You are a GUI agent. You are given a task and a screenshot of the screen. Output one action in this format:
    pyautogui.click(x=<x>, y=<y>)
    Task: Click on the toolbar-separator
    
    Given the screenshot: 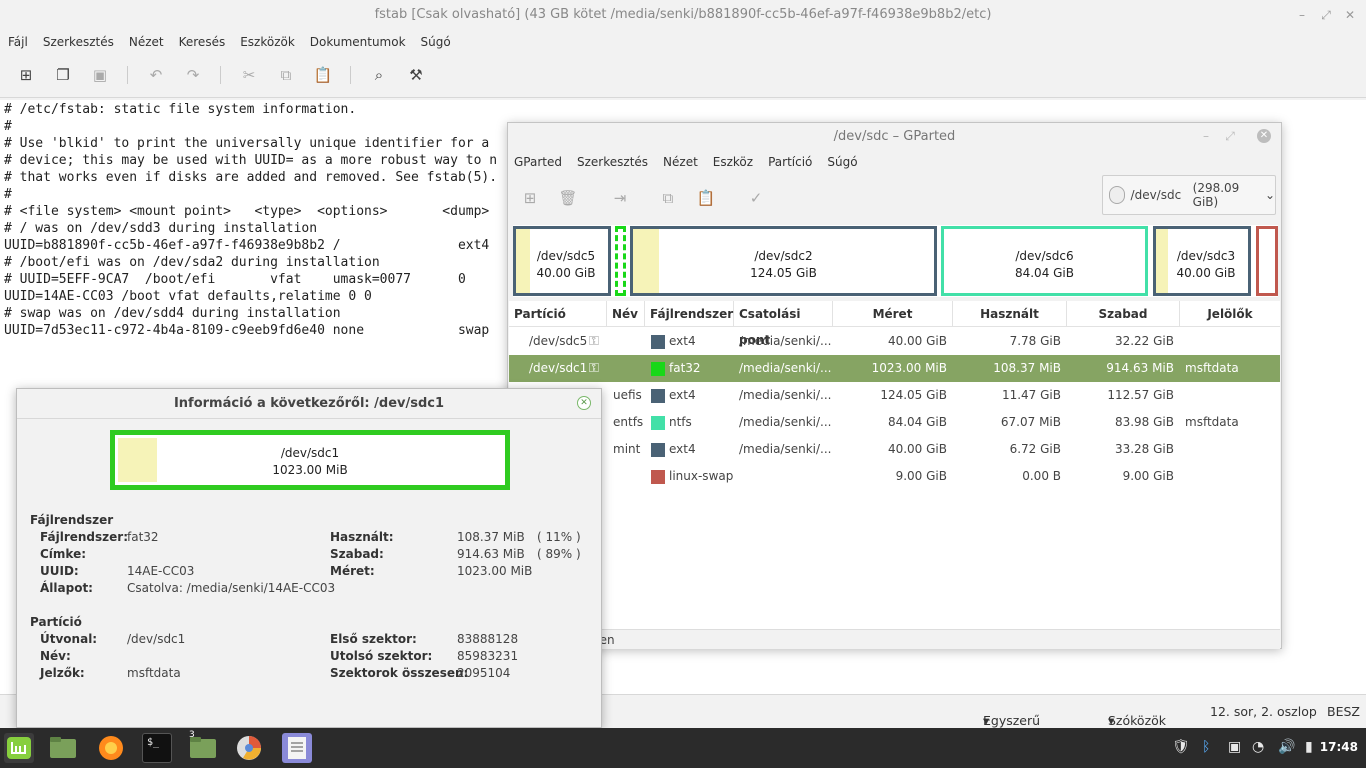 What is the action you would take?
    pyautogui.click(x=350, y=74)
    